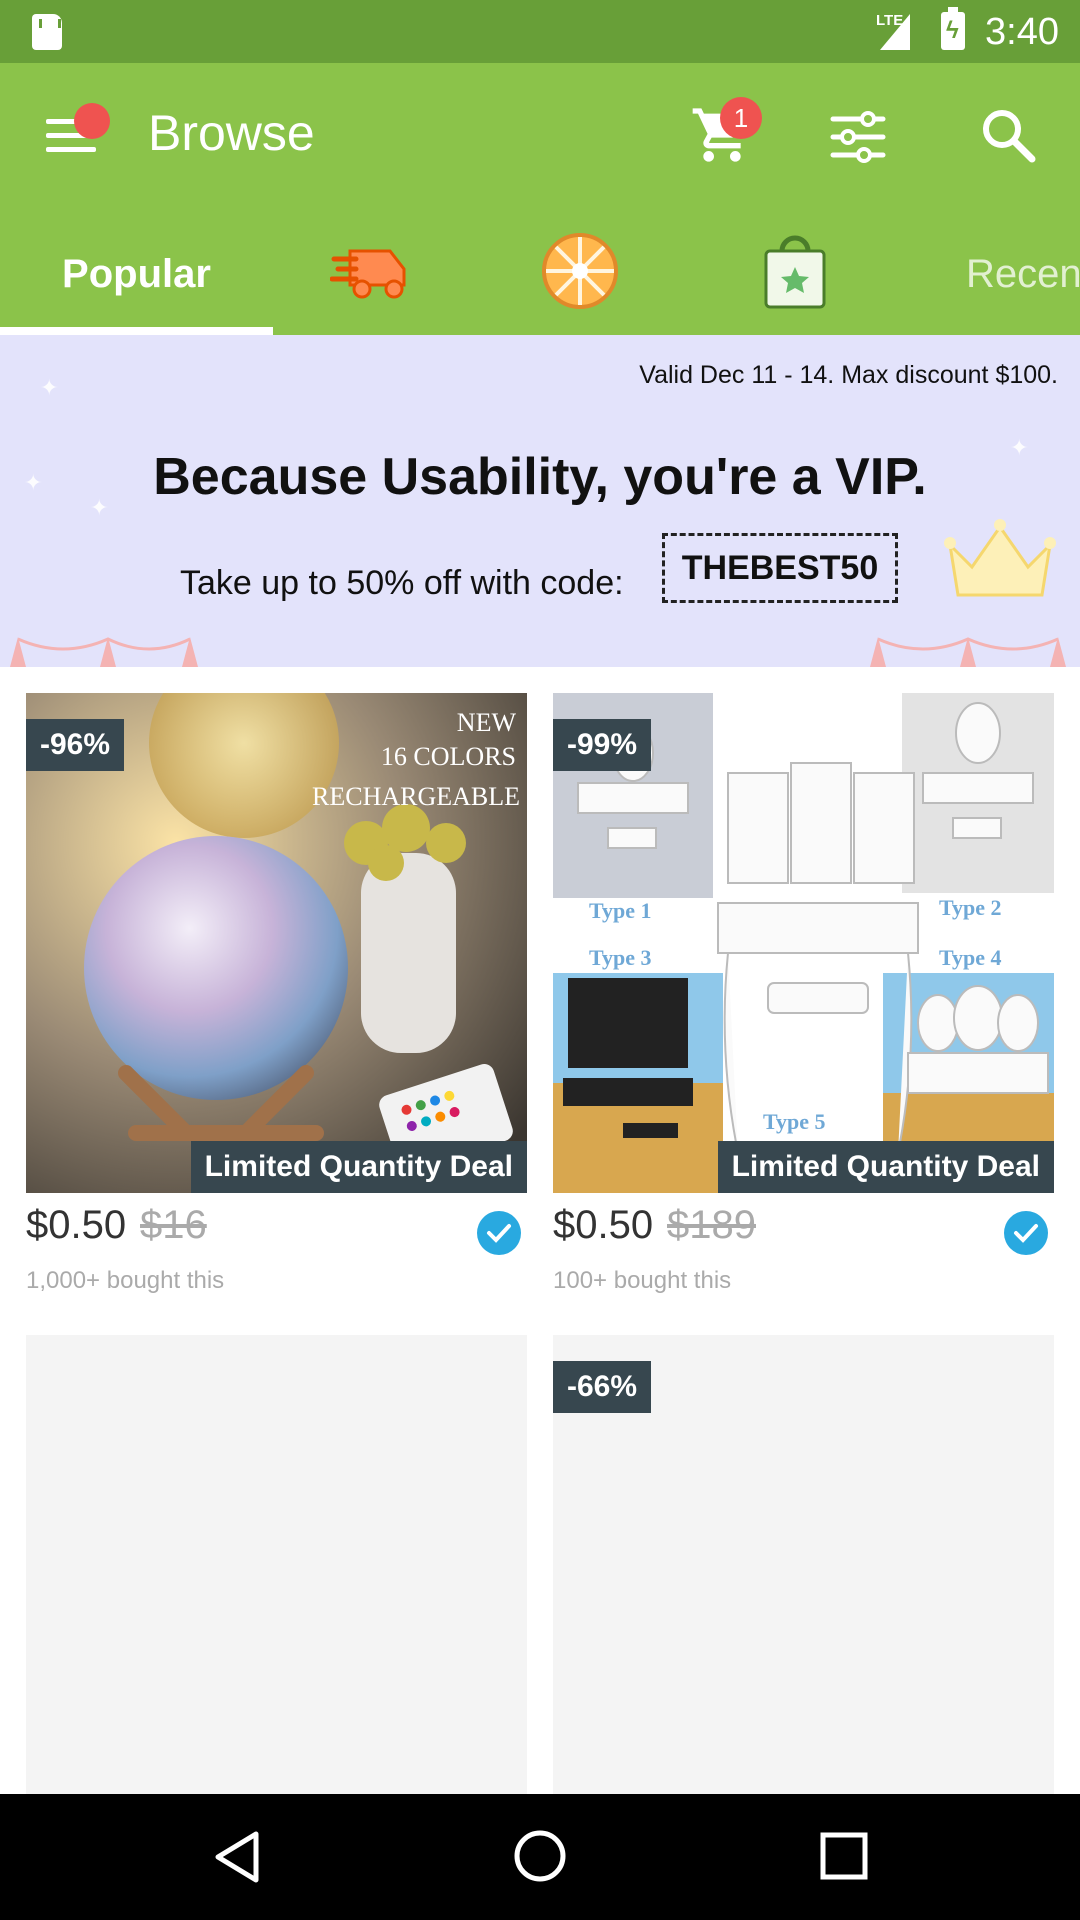 The width and height of the screenshot is (1080, 1920). What do you see at coordinates (416, 796) in the screenshot?
I see `image-caption: RECHARGEABLE` at bounding box center [416, 796].